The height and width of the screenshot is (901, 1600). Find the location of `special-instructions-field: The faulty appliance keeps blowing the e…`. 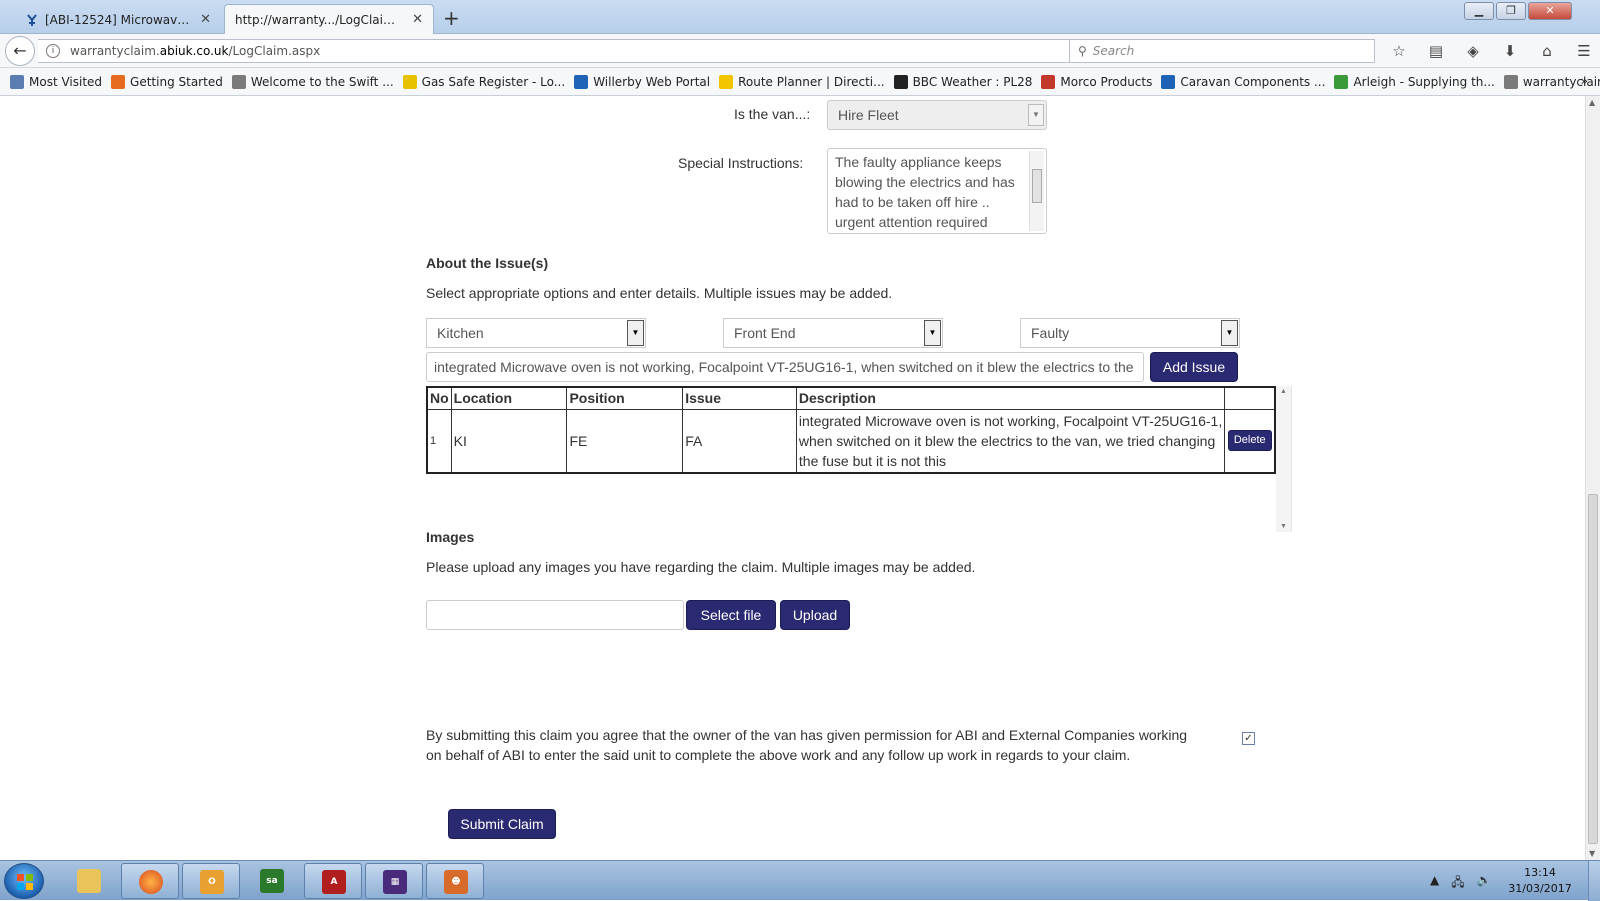

special-instructions-field: The faulty appliance keeps blowing the e… is located at coordinates (937, 191).